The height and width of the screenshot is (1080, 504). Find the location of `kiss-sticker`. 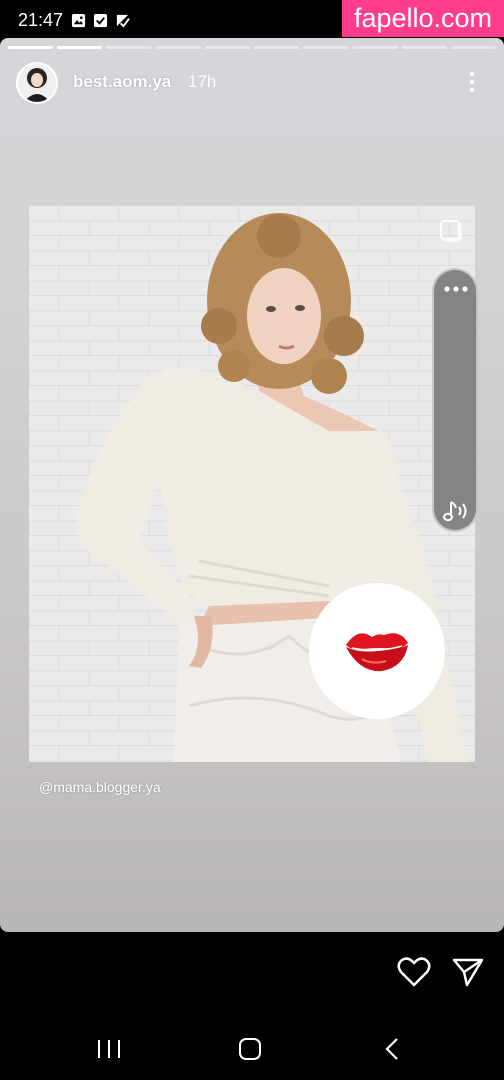

kiss-sticker is located at coordinates (377, 651).